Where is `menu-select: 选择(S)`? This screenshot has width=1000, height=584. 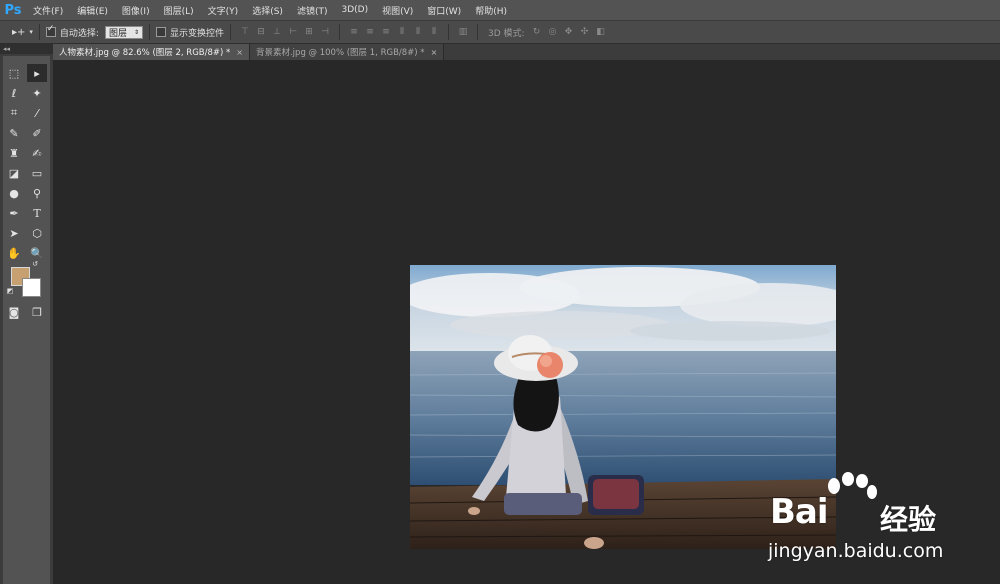
menu-select: 选择(S) is located at coordinates (267, 10).